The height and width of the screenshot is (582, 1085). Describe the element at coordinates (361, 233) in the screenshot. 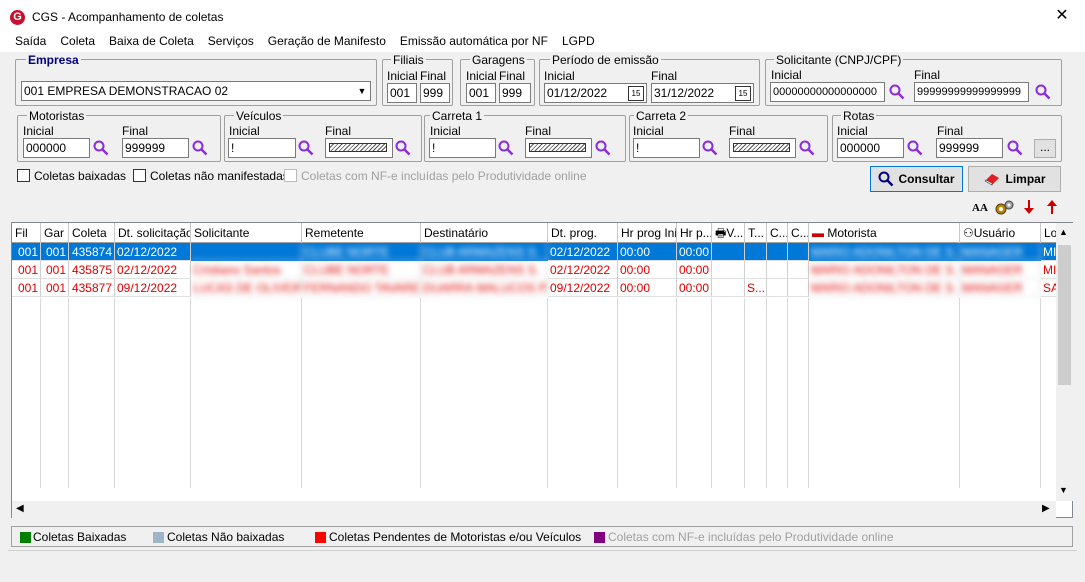

I see `col-remetente: Remetente` at that location.